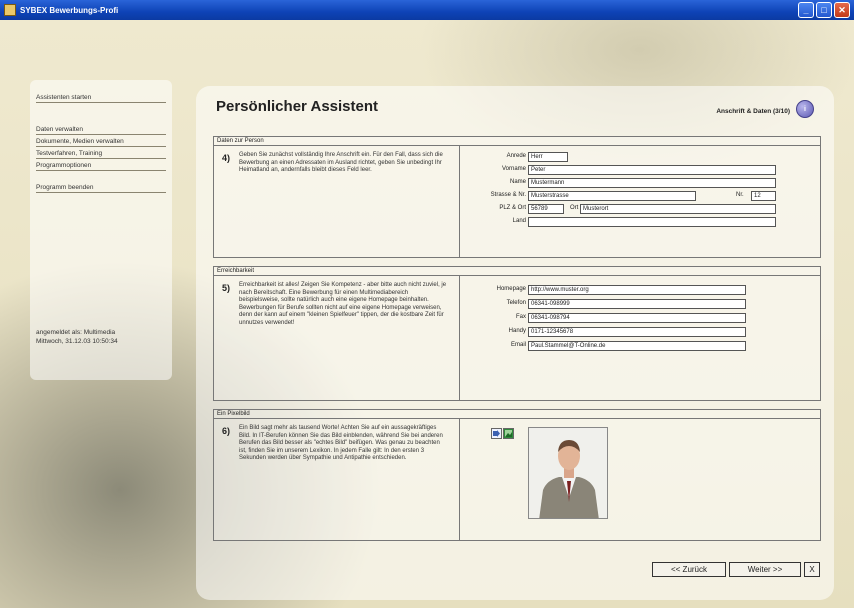  What do you see at coordinates (516, 156) in the screenshot?
I see `anrede-label: Anrede` at bounding box center [516, 156].